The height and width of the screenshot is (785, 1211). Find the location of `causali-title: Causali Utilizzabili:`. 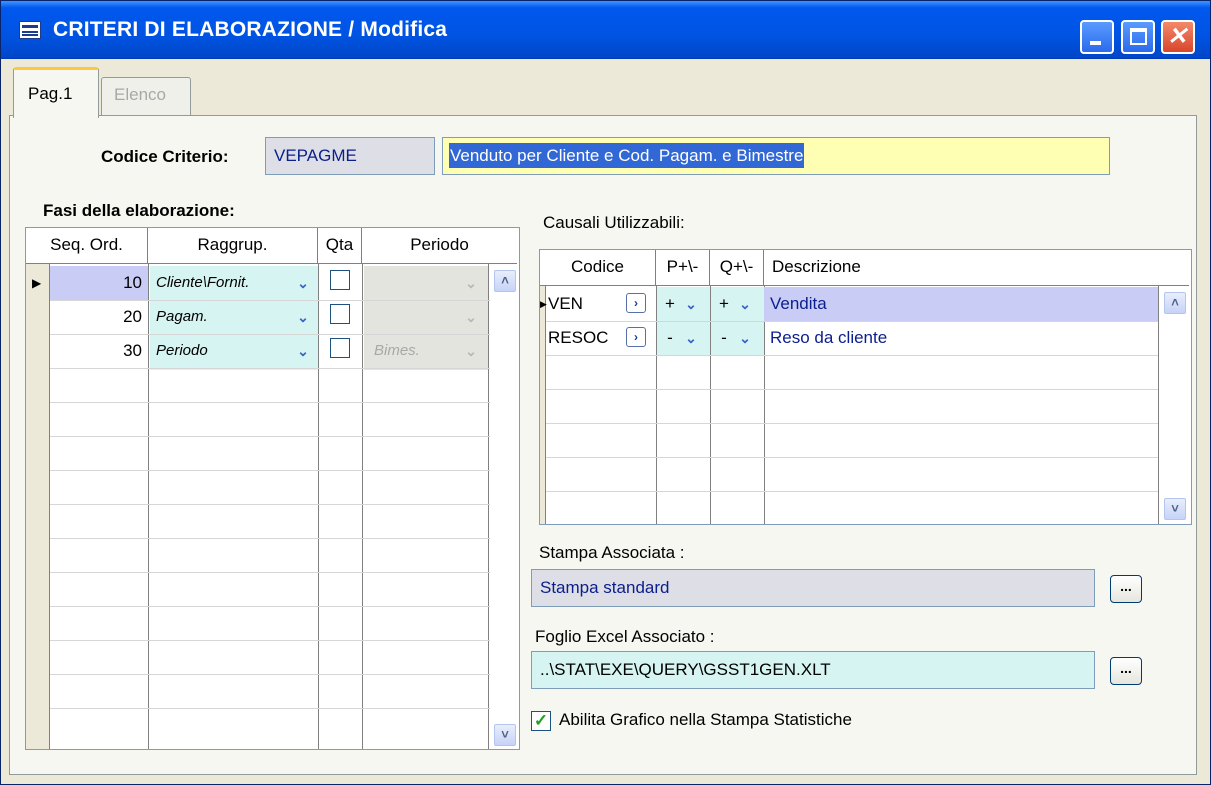

causali-title: Causali Utilizzabili: is located at coordinates (614, 222).